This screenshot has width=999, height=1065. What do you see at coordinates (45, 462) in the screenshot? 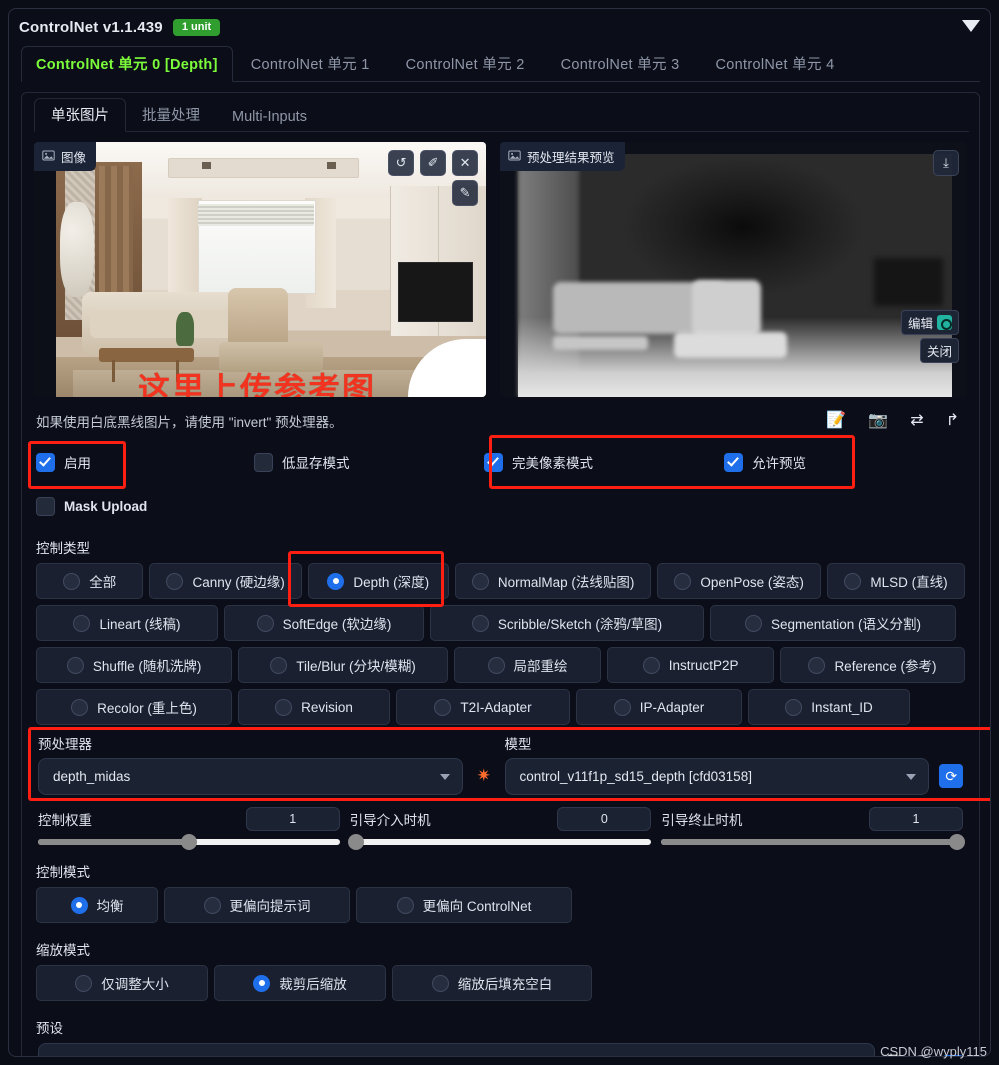
I see `checkbox-box-enable` at bounding box center [45, 462].